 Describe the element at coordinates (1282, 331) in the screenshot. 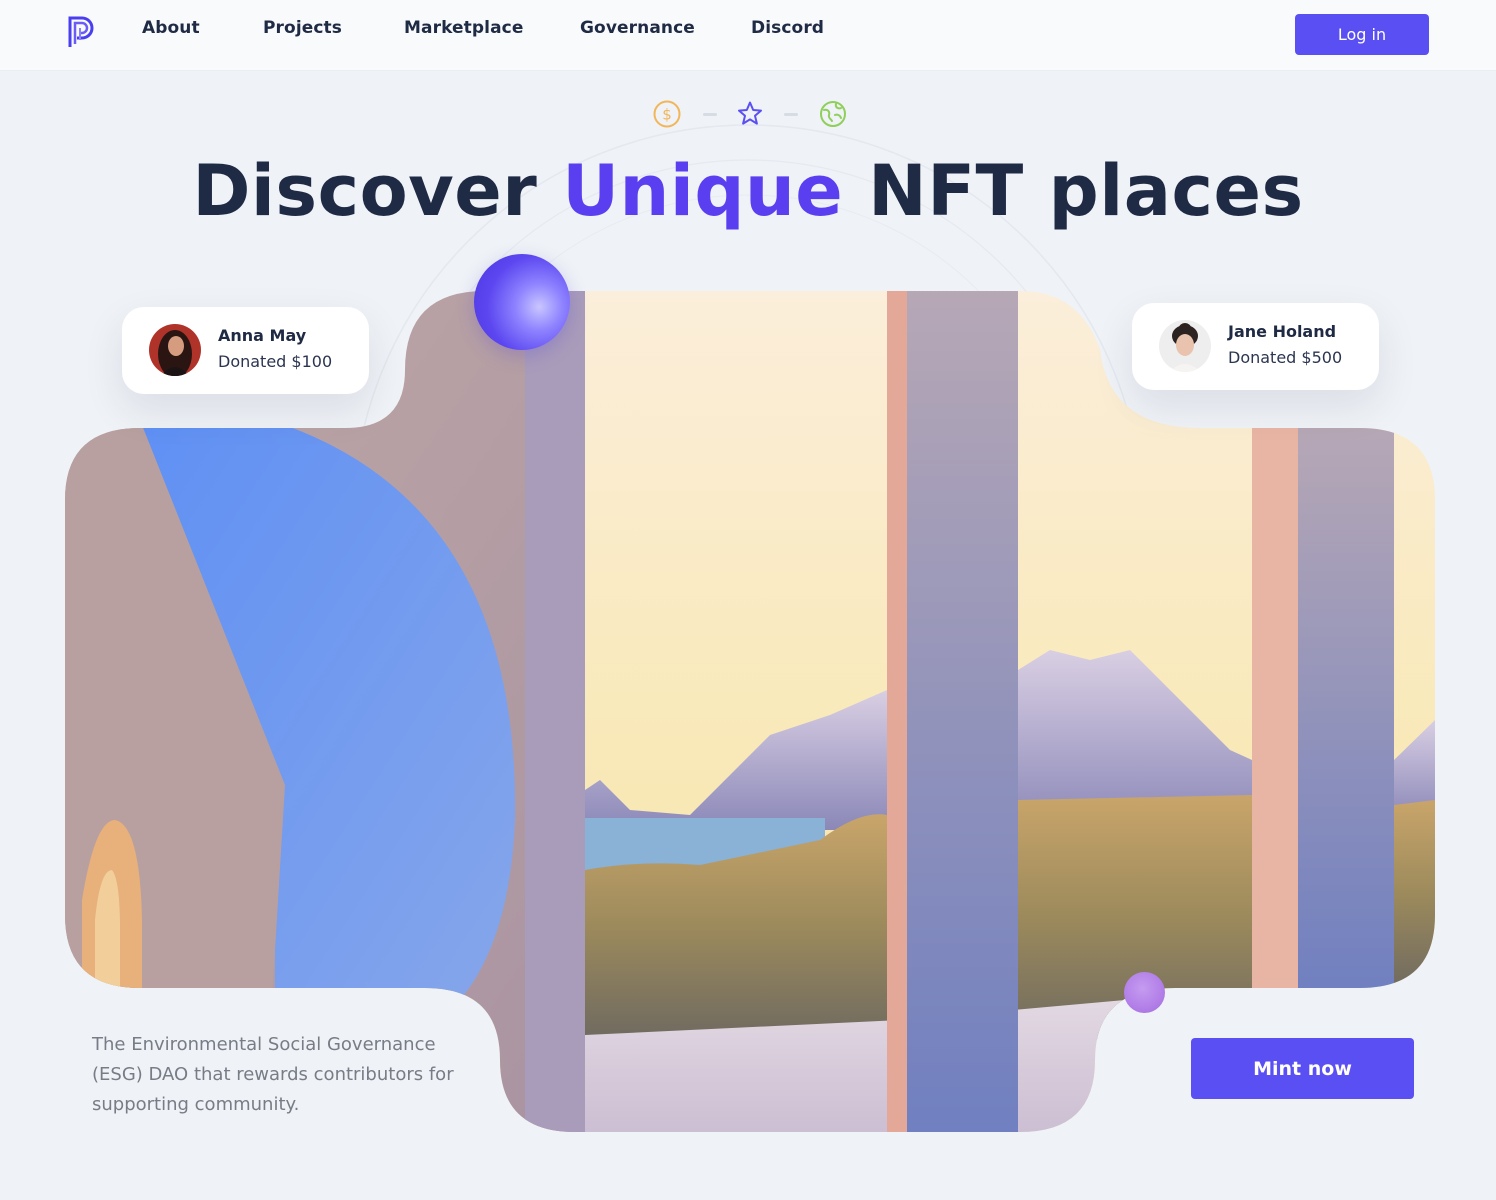

I see `donor-name: Jane Holand` at that location.